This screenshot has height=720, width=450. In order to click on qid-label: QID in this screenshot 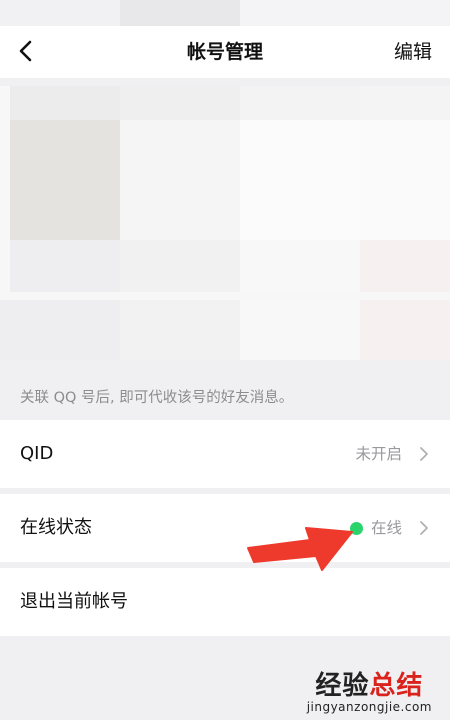, I will do `click(37, 453)`.